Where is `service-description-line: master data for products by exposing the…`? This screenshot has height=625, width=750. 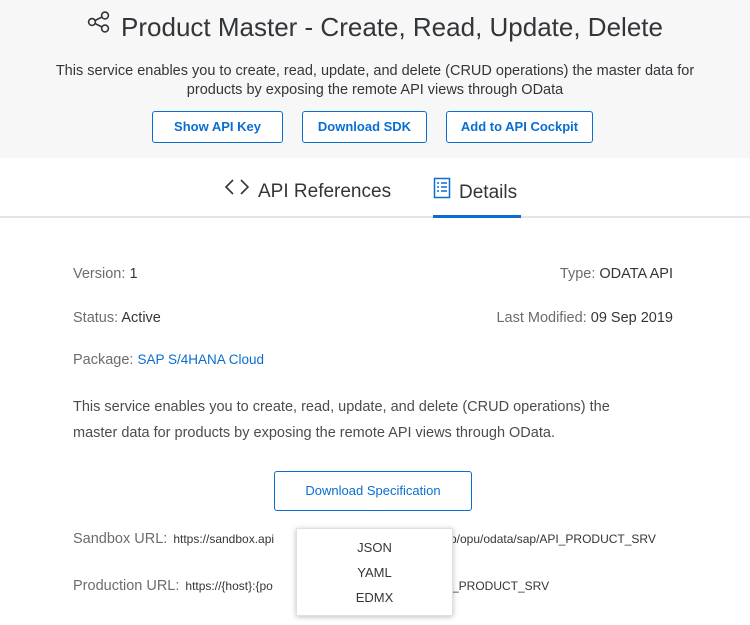
service-description-line: master data for products by exposing the… is located at coordinates (314, 433).